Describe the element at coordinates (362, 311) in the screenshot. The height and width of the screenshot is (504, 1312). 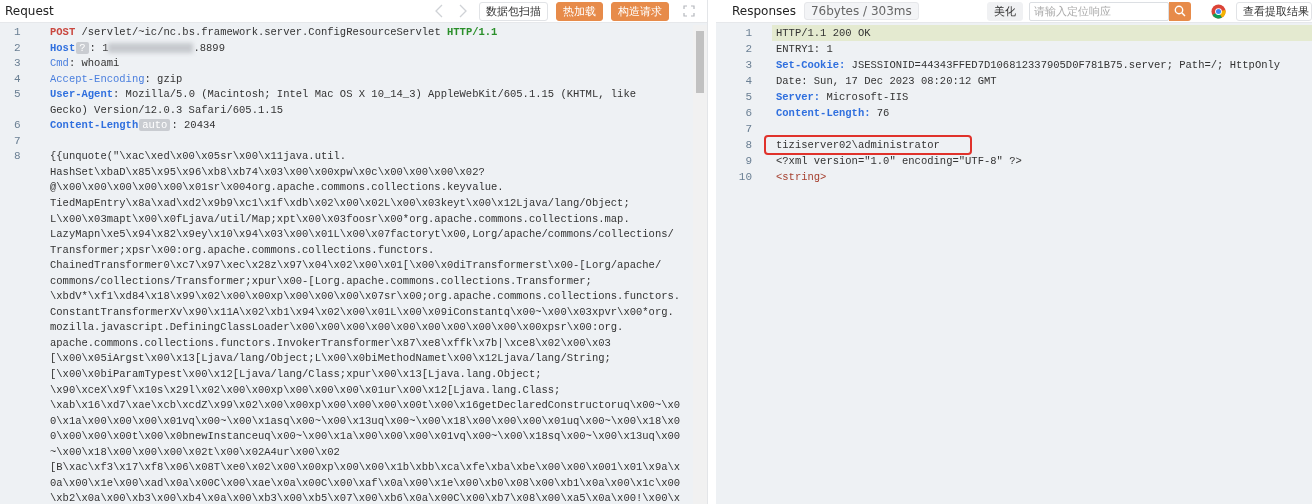
I see `code-line: ConstantTransformerXv\x90\x11A\x02\xb1\x94\x02\x00\x01L\x00\x09iConstantq\x00~\x00\x03xpvr\x00*org.` at that location.